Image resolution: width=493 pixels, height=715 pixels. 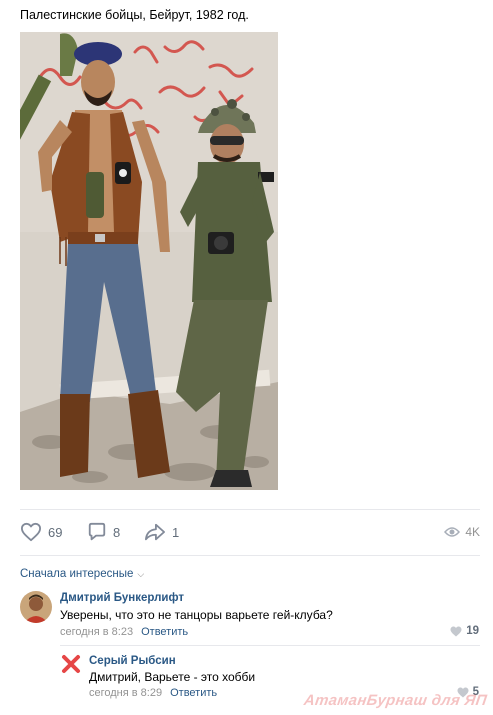 I want to click on avatar, so click(x=36, y=607).